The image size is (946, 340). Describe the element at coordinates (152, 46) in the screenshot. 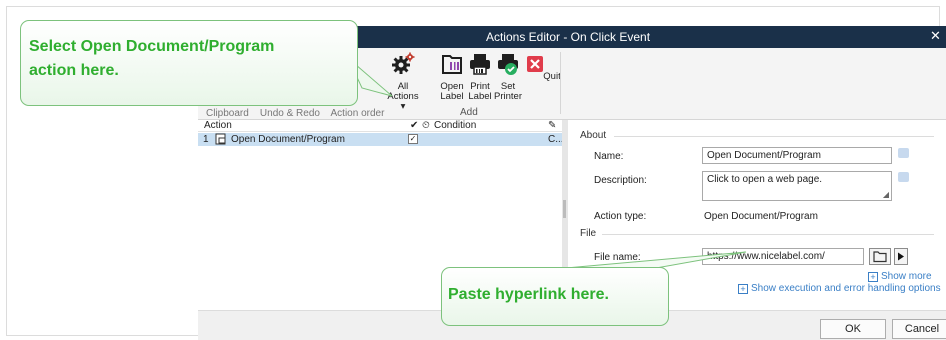

I see `callout-top-line-1: Select Open Document/Program` at that location.